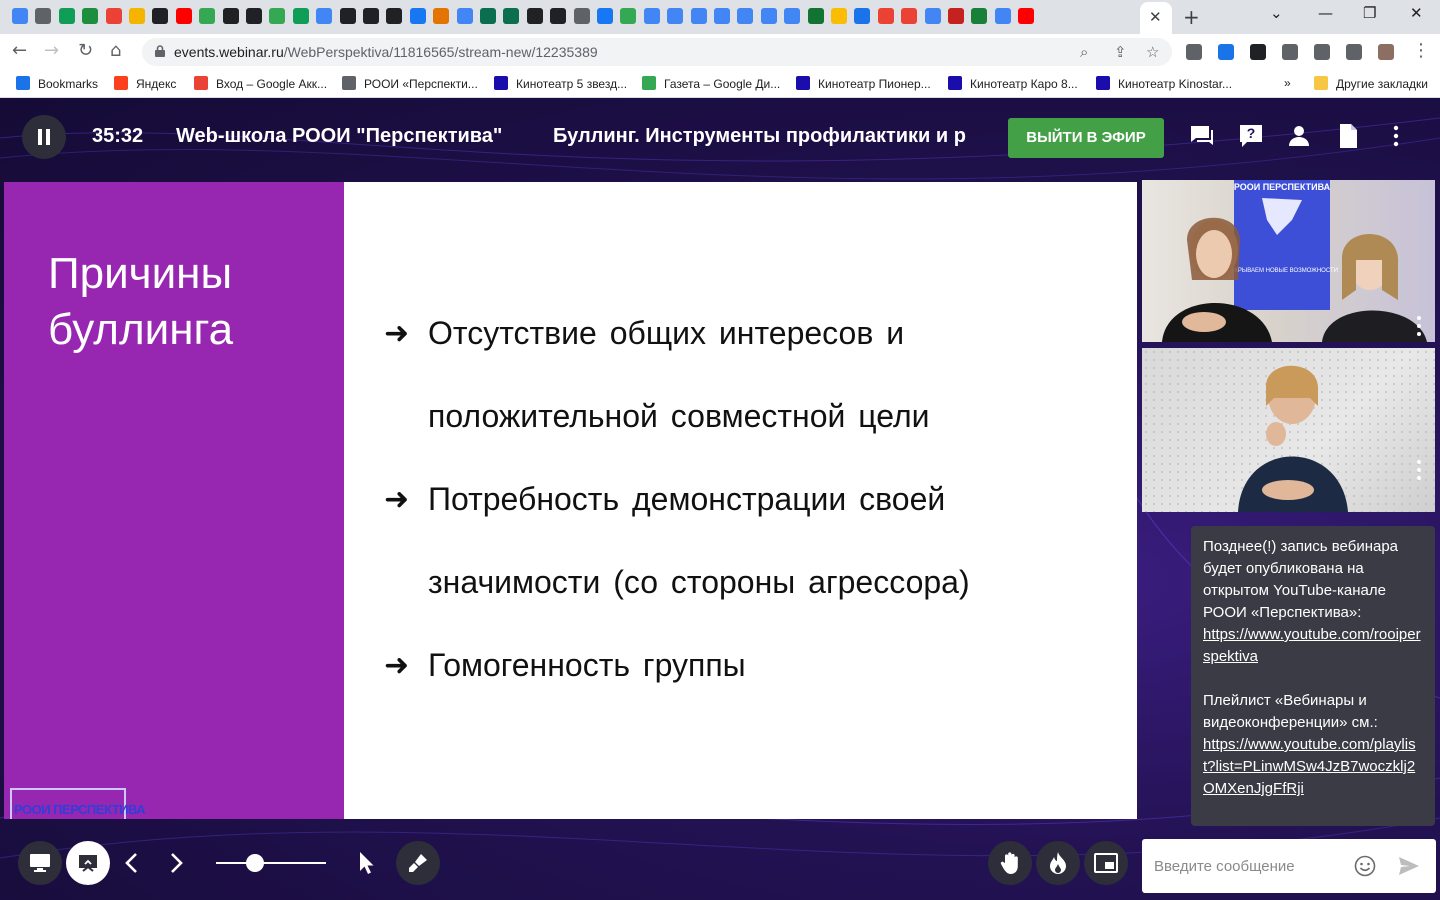 Image resolution: width=1440 pixels, height=900 pixels. Describe the element at coordinates (85, 50) in the screenshot. I see `reload-button: ↻` at that location.